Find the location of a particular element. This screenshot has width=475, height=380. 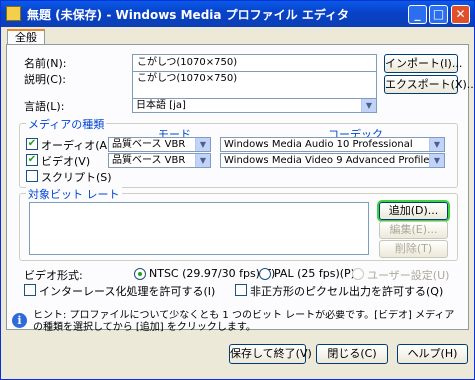

user-setting-radio is located at coordinates (358, 274).